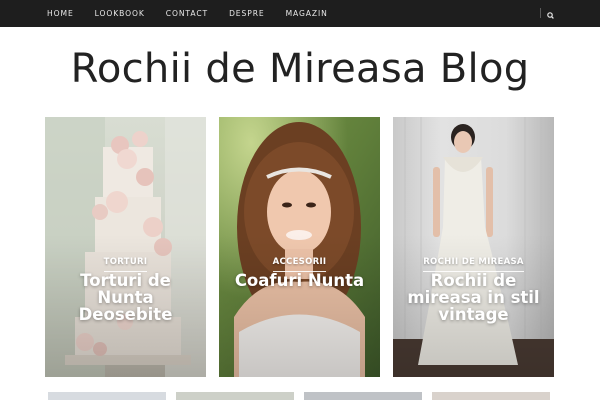 The height and width of the screenshot is (400, 600). I want to click on nav-item-magazin: MAGAZIN, so click(307, 13).